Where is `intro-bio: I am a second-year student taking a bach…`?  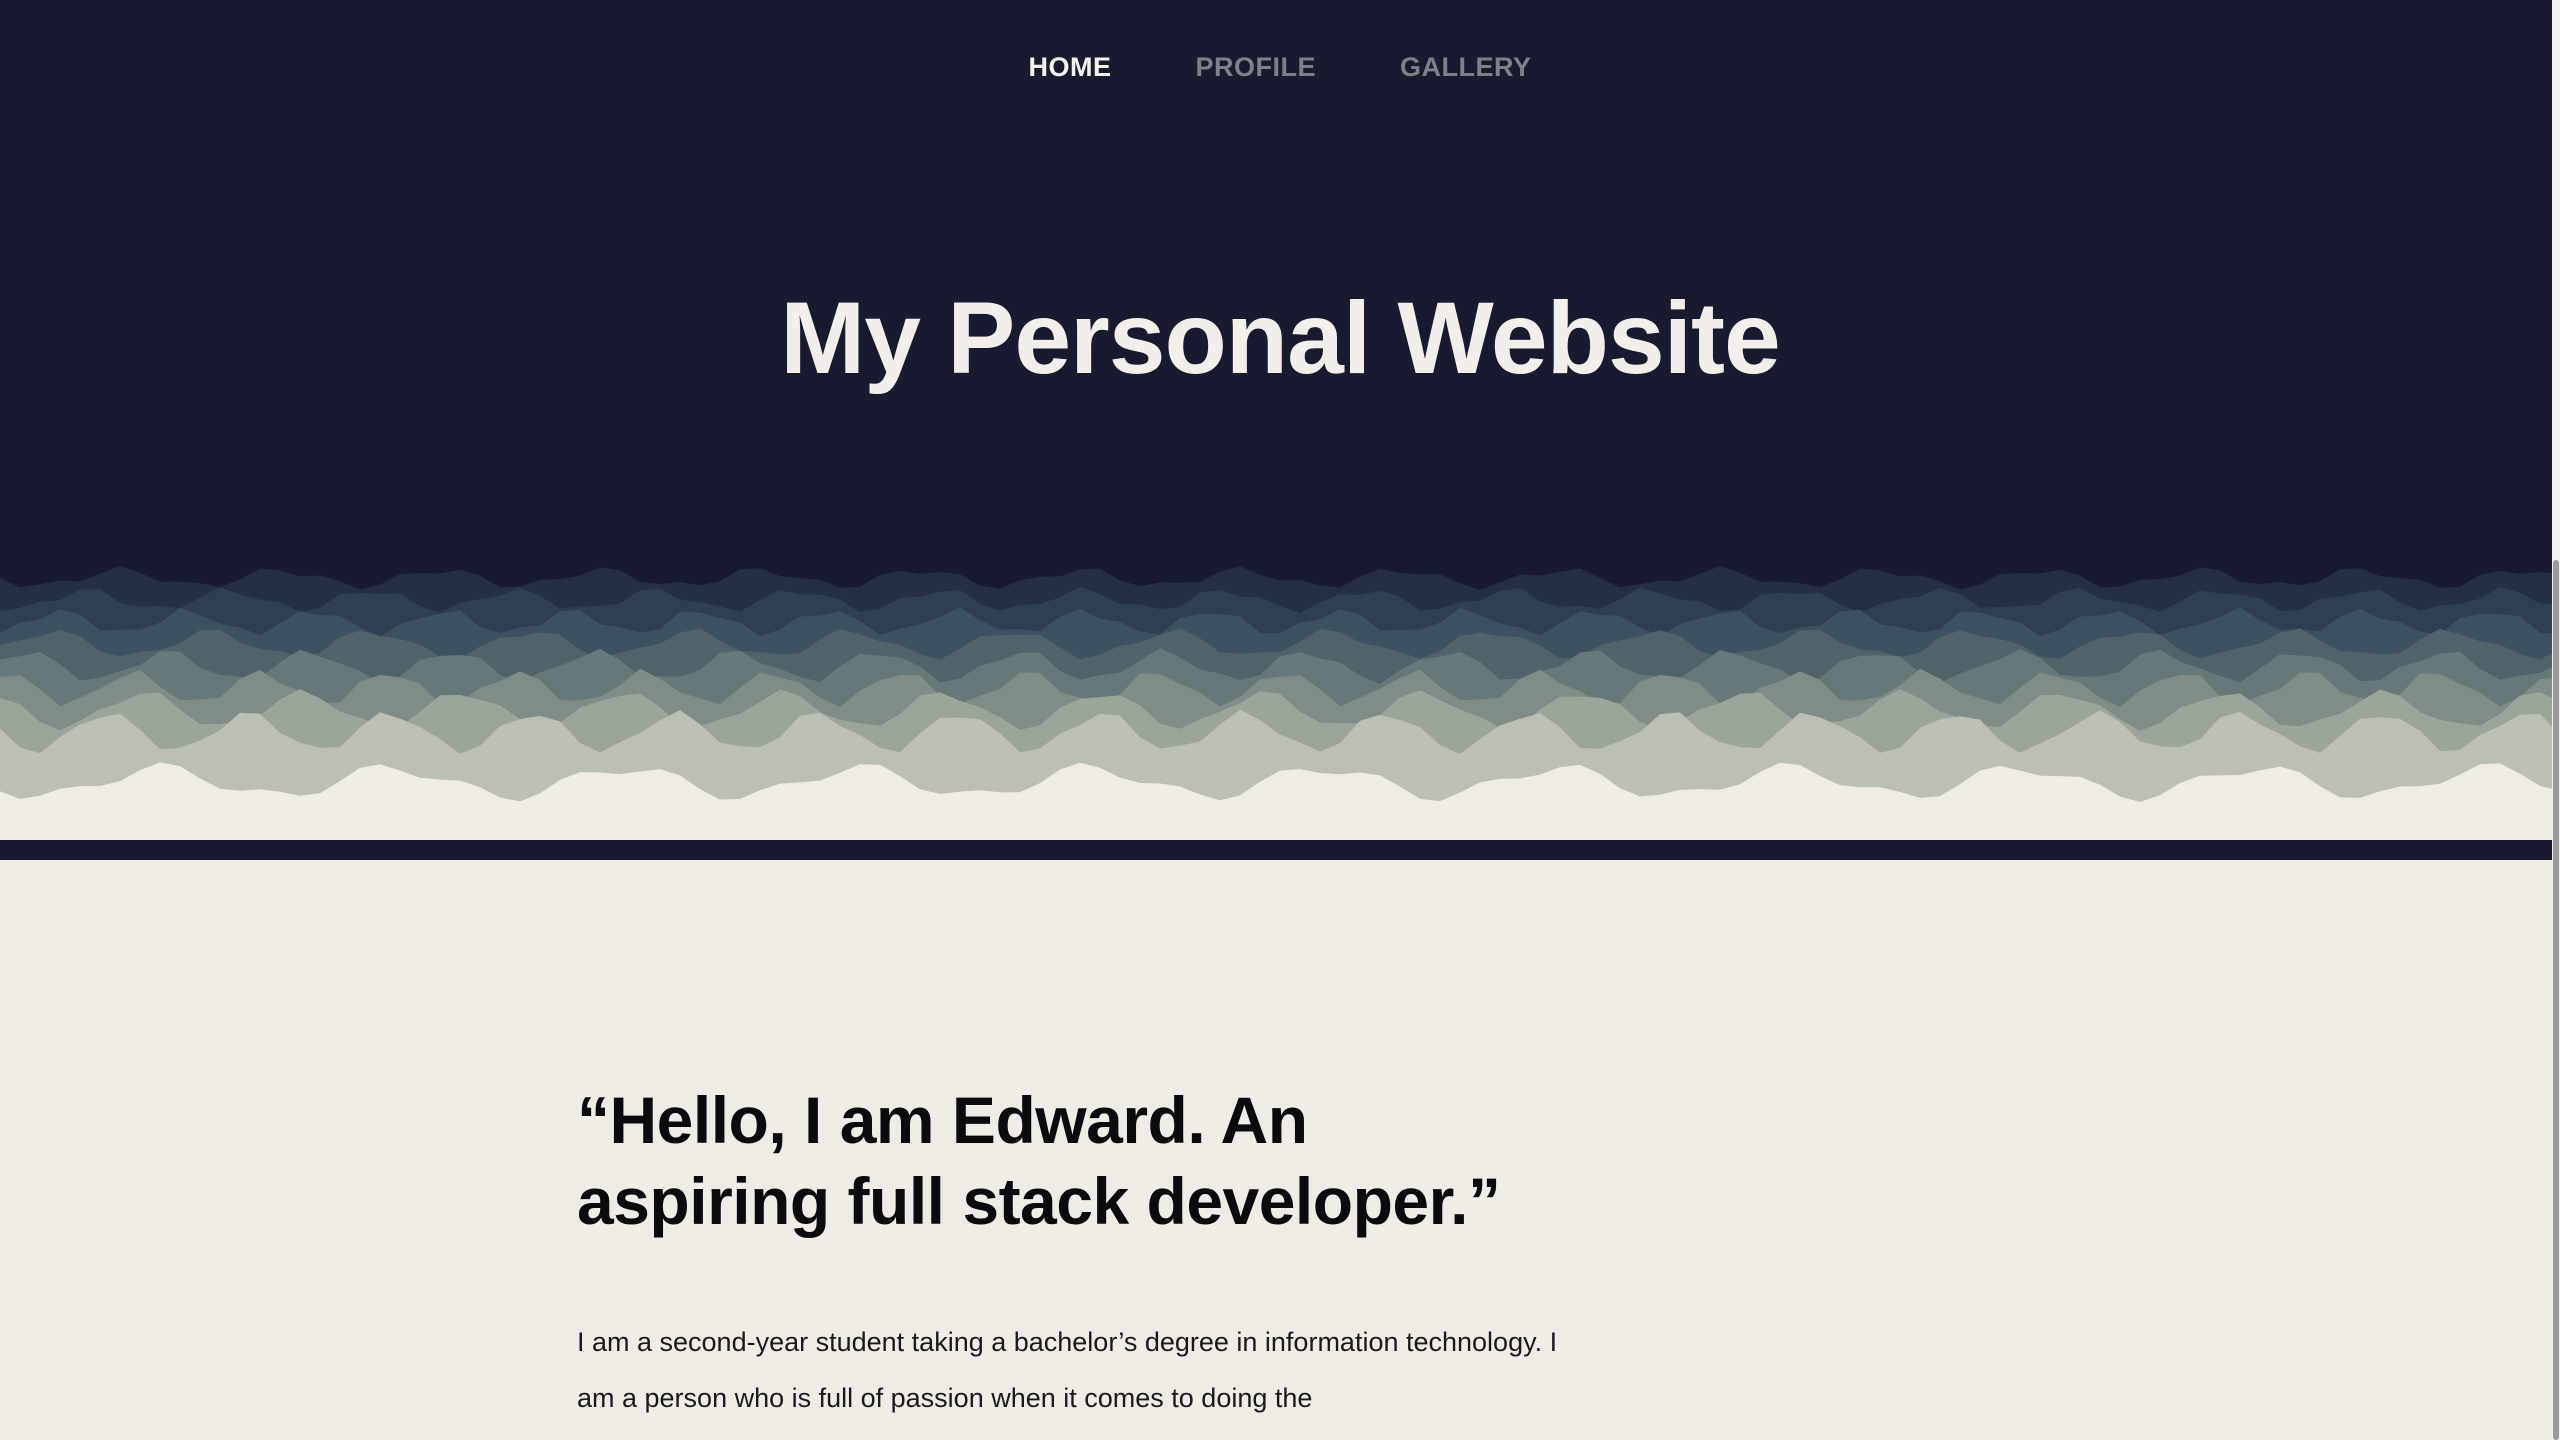 intro-bio: I am a second-year student taking a bach… is located at coordinates (1067, 1370).